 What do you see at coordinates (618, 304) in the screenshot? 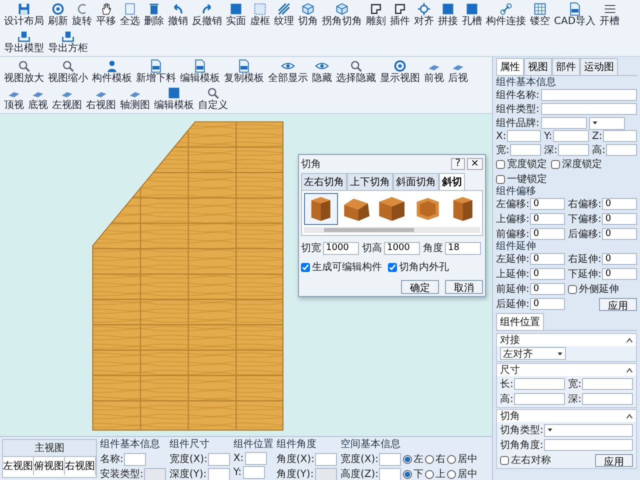
I see `apply-button: 应用` at bounding box center [618, 304].